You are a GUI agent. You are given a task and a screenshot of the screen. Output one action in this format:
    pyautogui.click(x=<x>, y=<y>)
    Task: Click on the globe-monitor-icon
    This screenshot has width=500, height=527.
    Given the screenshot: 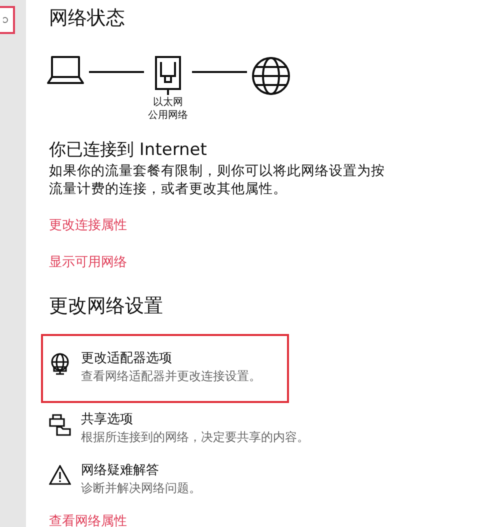 What is the action you would take?
    pyautogui.click(x=60, y=364)
    